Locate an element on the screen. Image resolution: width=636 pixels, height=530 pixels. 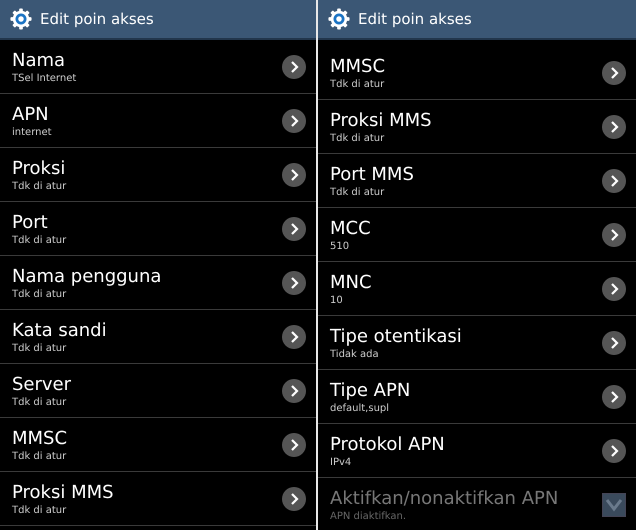
setting-label: Tipe otentikasi is located at coordinates (396, 336).